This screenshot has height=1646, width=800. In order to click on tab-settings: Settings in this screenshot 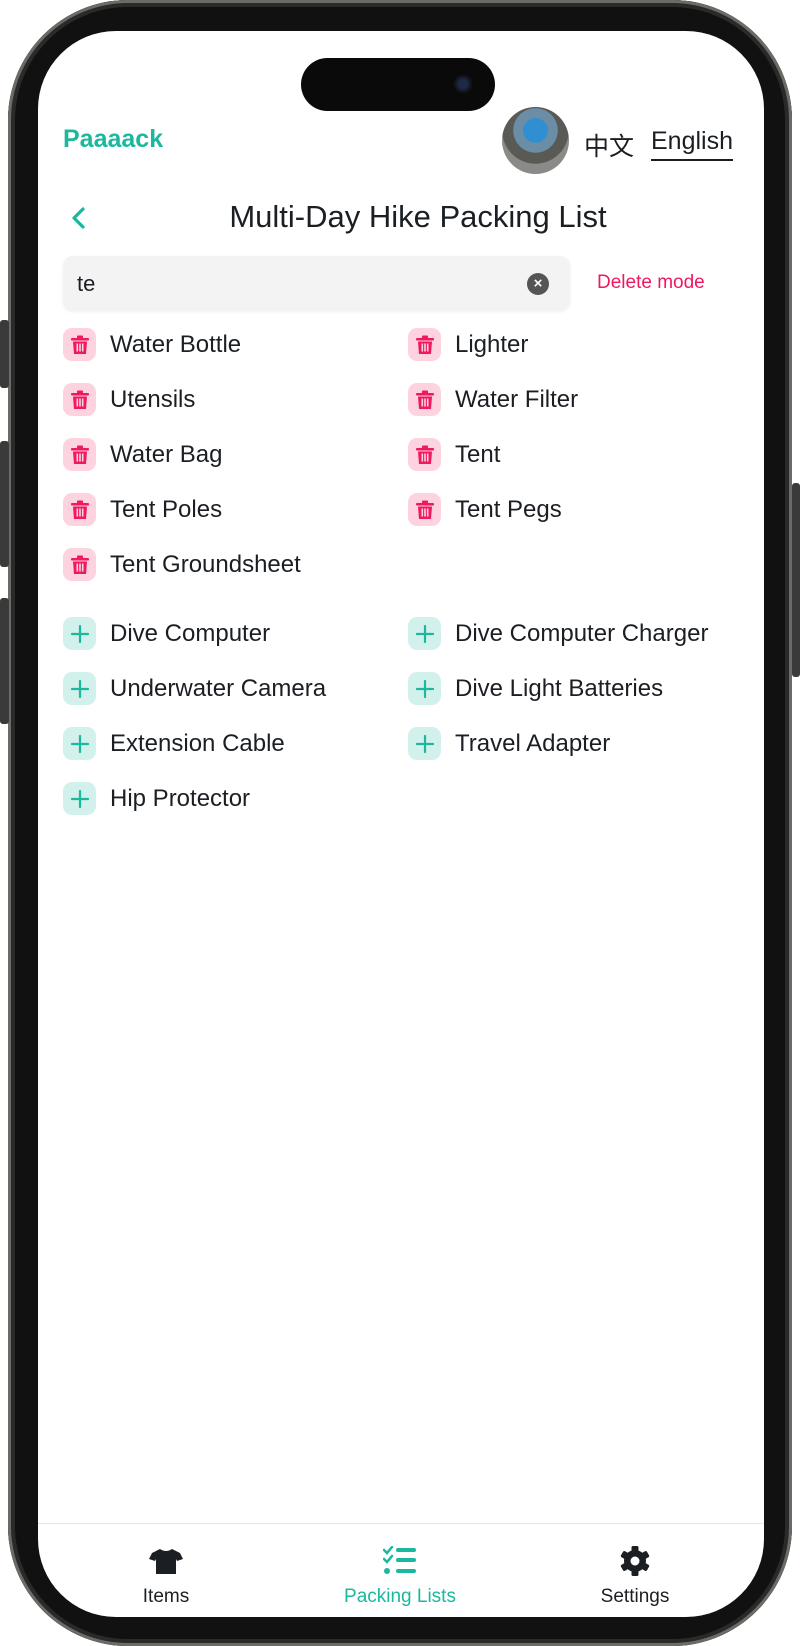, I will do `click(635, 1566)`.